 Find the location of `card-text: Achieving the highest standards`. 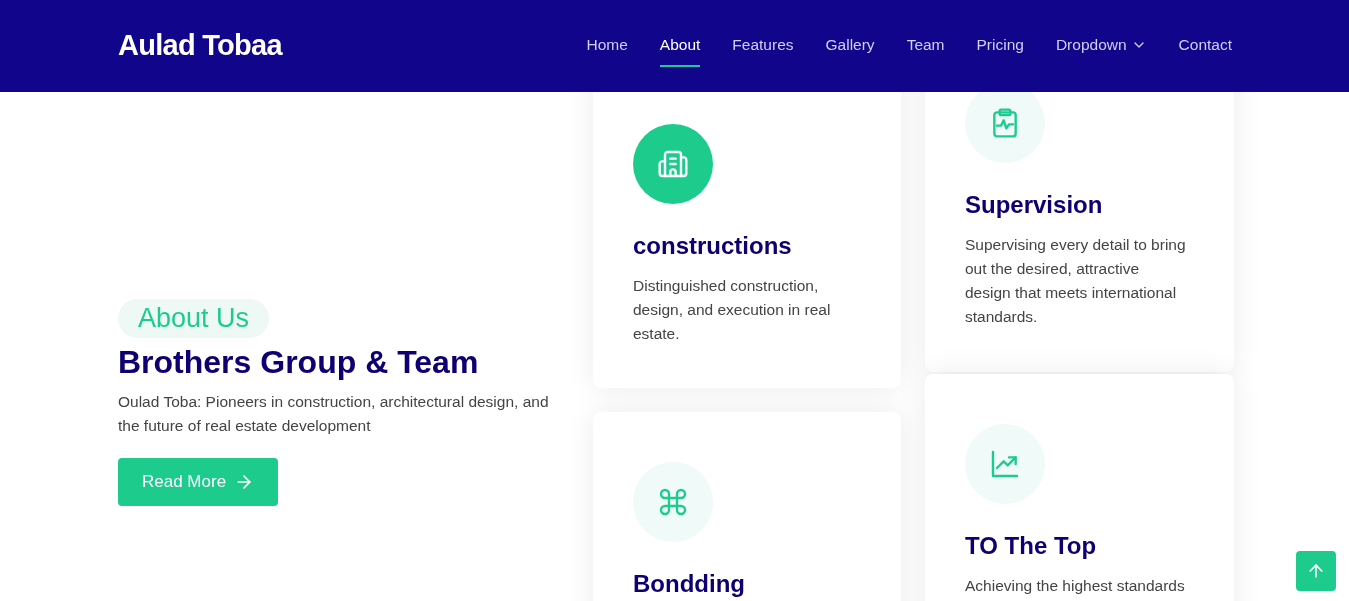

card-text: Achieving the highest standards is located at coordinates (1075, 586).